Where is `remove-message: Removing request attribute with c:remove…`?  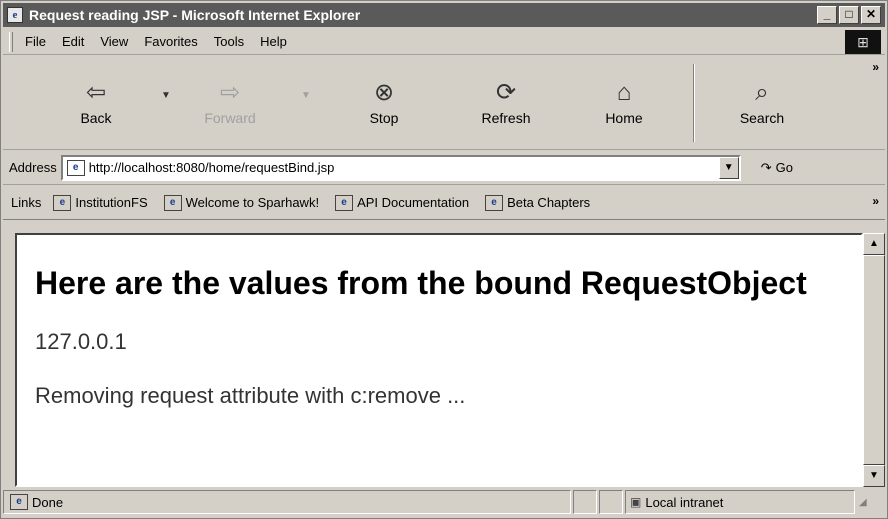
remove-message: Removing request attribute with c:remove… is located at coordinates (250, 395).